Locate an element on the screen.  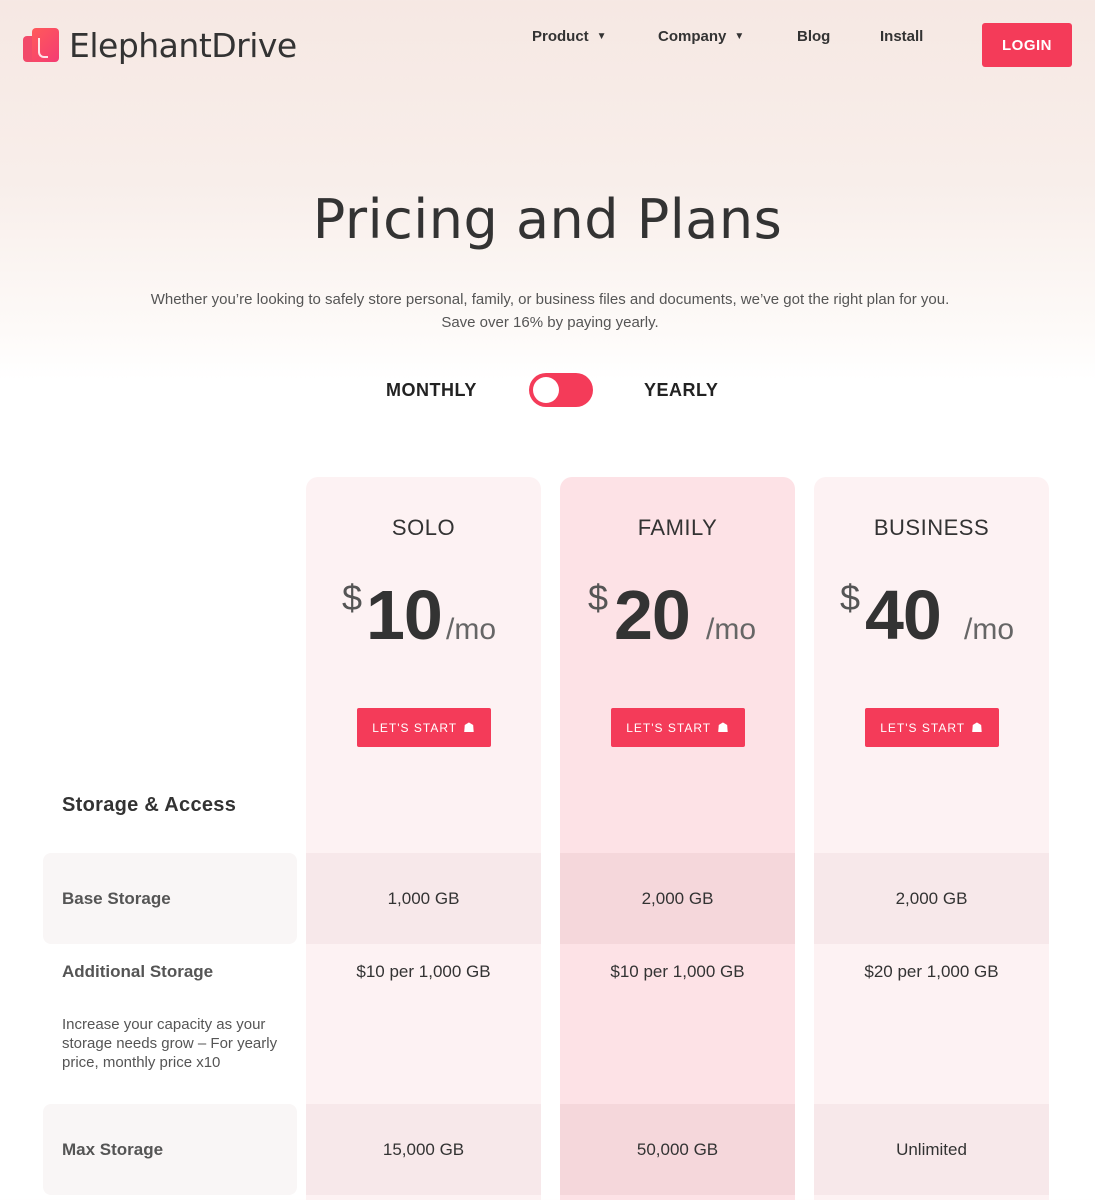
plan-card-business: BUSINESS $ 40 /mo LET'S START ☗ is located at coordinates (931, 838).